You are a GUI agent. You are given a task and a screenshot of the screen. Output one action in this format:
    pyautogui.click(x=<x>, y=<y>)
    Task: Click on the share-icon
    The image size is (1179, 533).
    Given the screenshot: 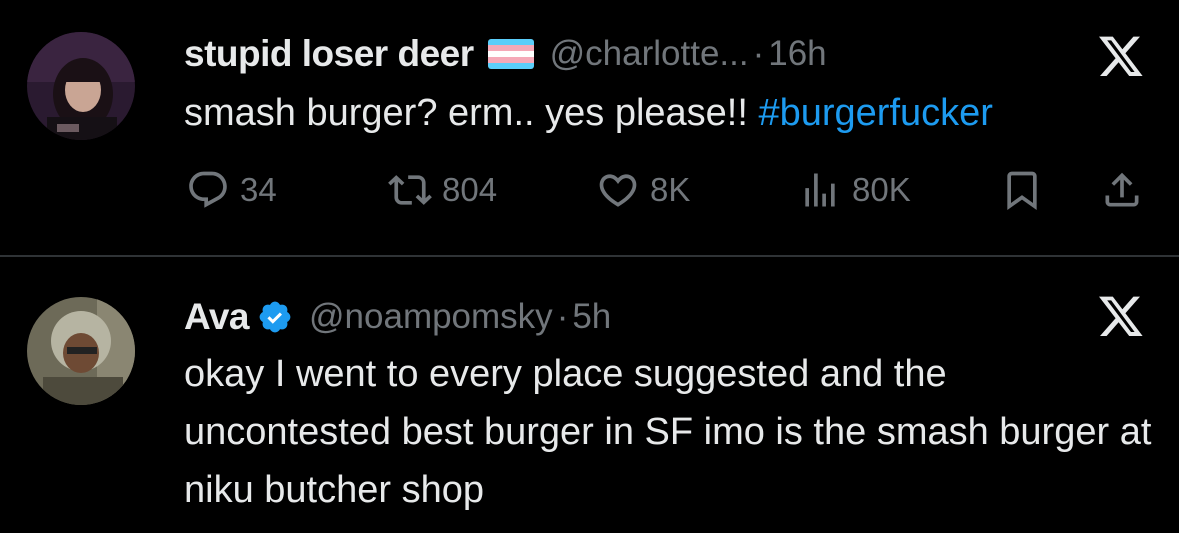 What is the action you would take?
    pyautogui.click(x=1122, y=189)
    